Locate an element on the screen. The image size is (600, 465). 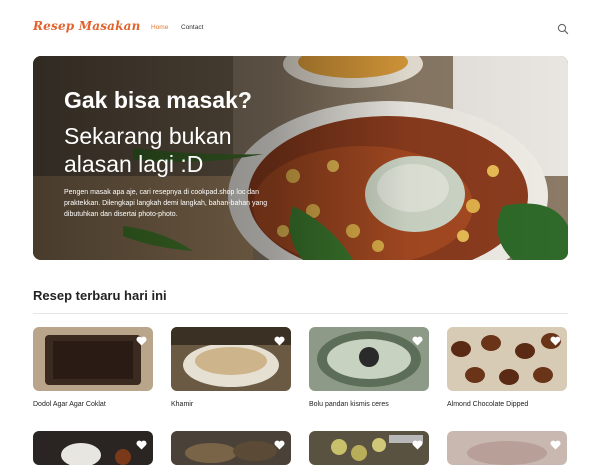
recipe-card: Almond Chocolate Dipped is located at coordinates (507, 367).